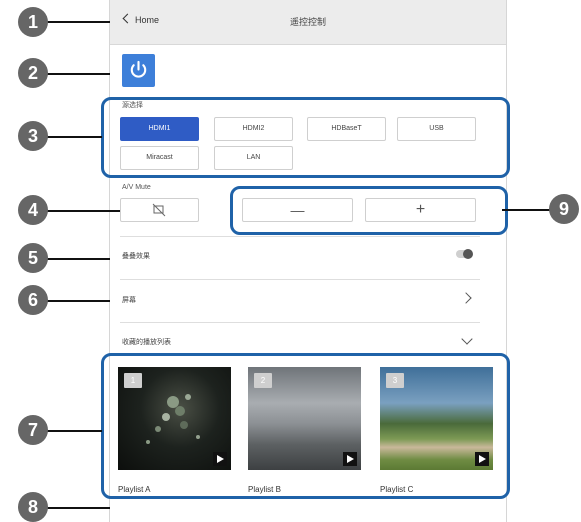  I want to click on callout-7: 7, so click(33, 430).